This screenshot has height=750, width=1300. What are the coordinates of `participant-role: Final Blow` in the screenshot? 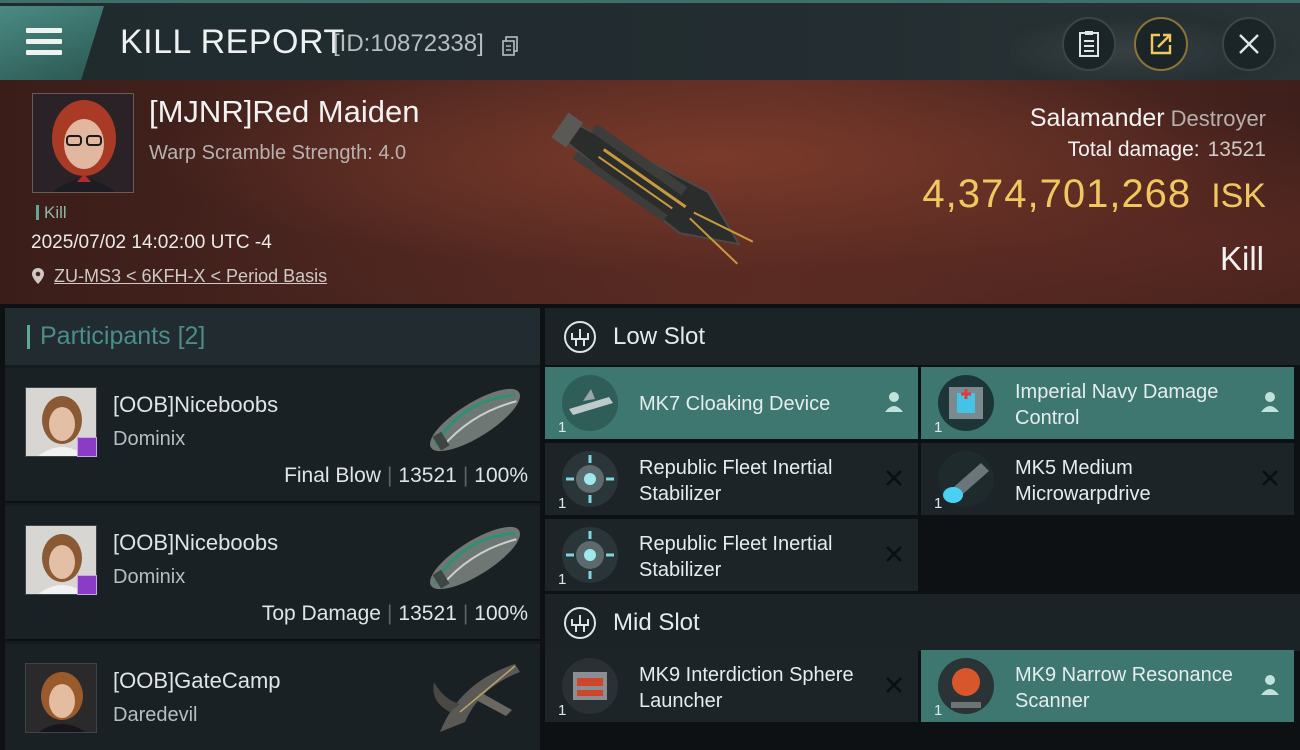 It's located at (332, 475).